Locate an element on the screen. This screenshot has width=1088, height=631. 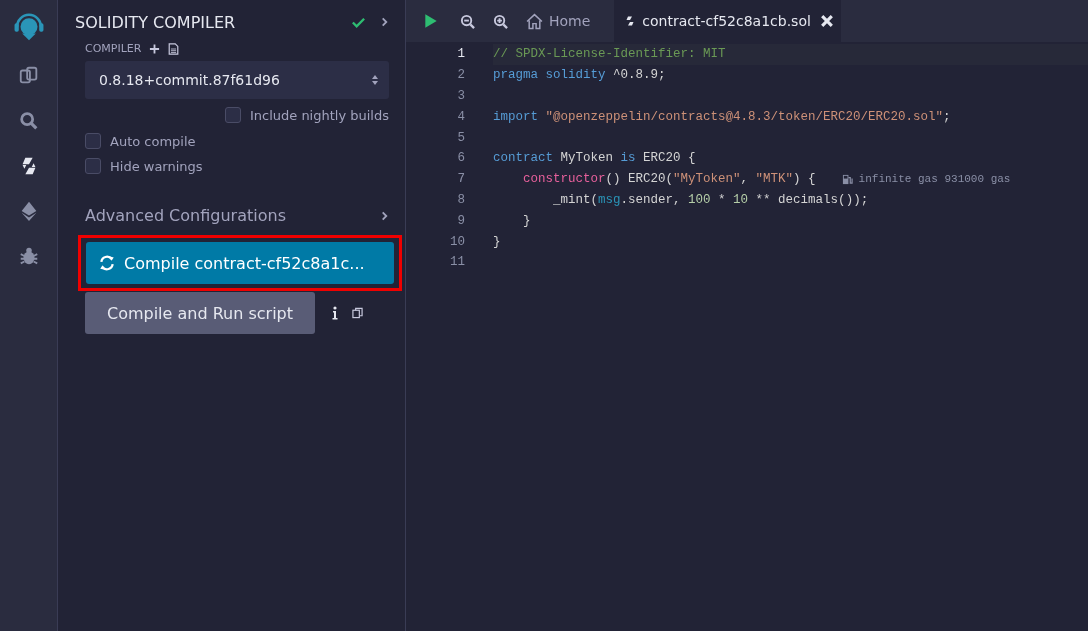
gas-pump-icon is located at coordinates (847, 179).